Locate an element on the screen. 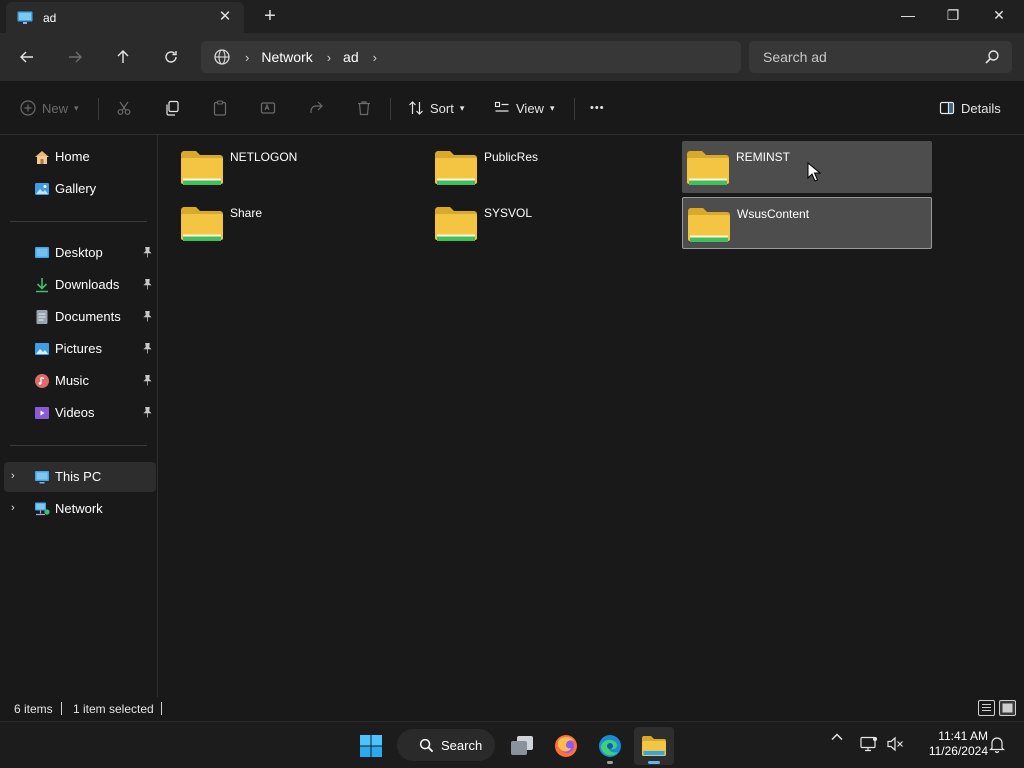  paste-button is located at coordinates (220, 108).